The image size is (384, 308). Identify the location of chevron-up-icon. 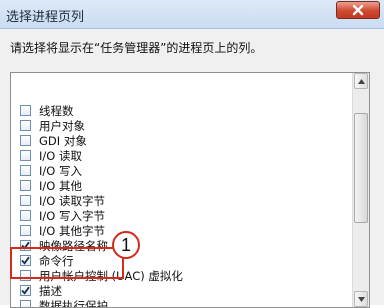
(361, 81).